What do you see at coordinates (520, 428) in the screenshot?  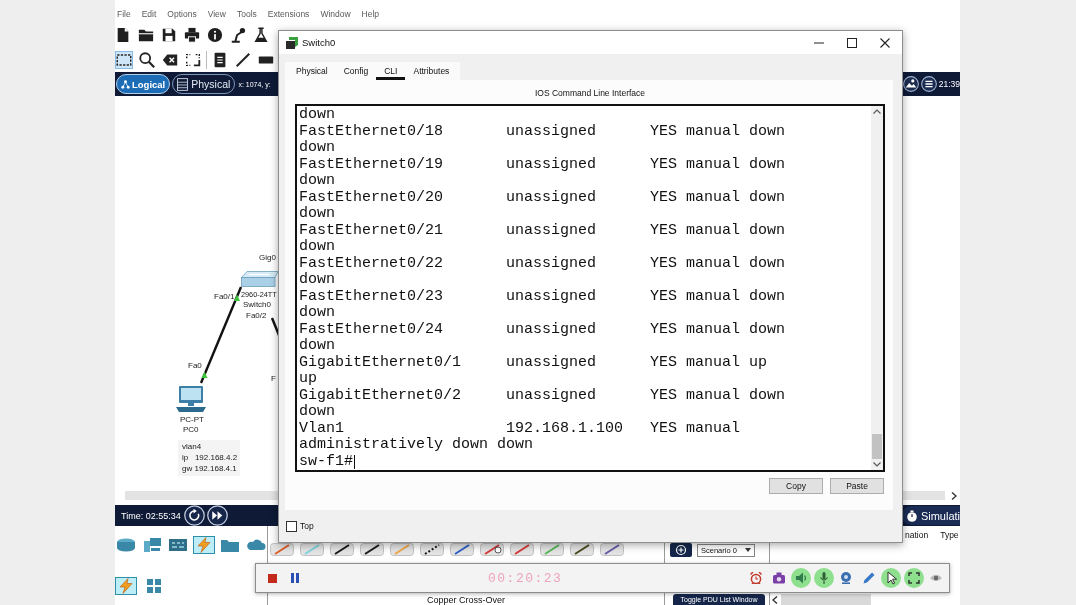 I see `terminal-line: Vlan1 192.168.1.100 YES manual` at bounding box center [520, 428].